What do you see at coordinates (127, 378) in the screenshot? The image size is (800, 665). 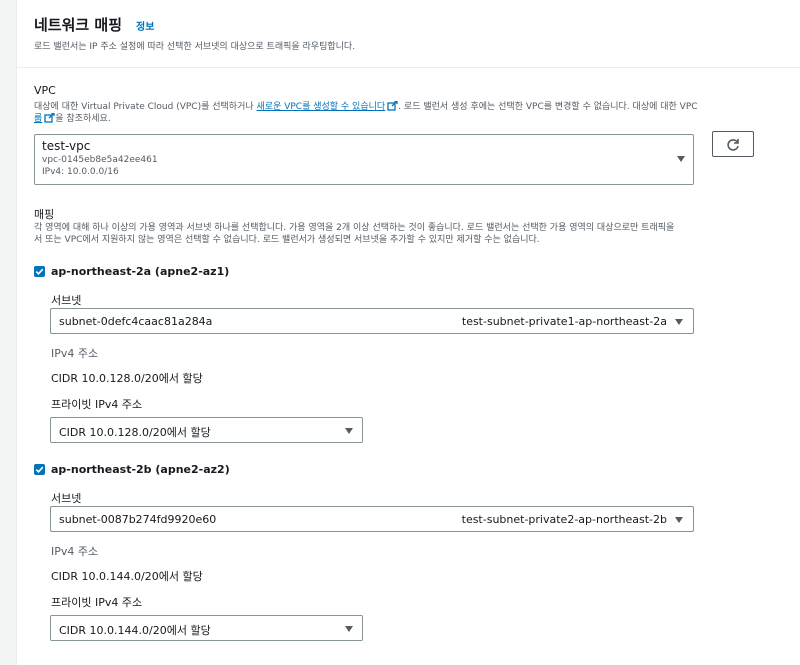 I see `ipv4-value: CIDR 10.0.128.0/20에서 할당` at bounding box center [127, 378].